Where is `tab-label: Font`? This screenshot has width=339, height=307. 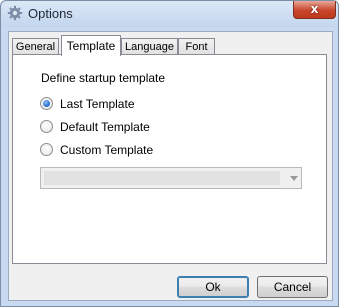
tab-label: Font is located at coordinates (196, 47).